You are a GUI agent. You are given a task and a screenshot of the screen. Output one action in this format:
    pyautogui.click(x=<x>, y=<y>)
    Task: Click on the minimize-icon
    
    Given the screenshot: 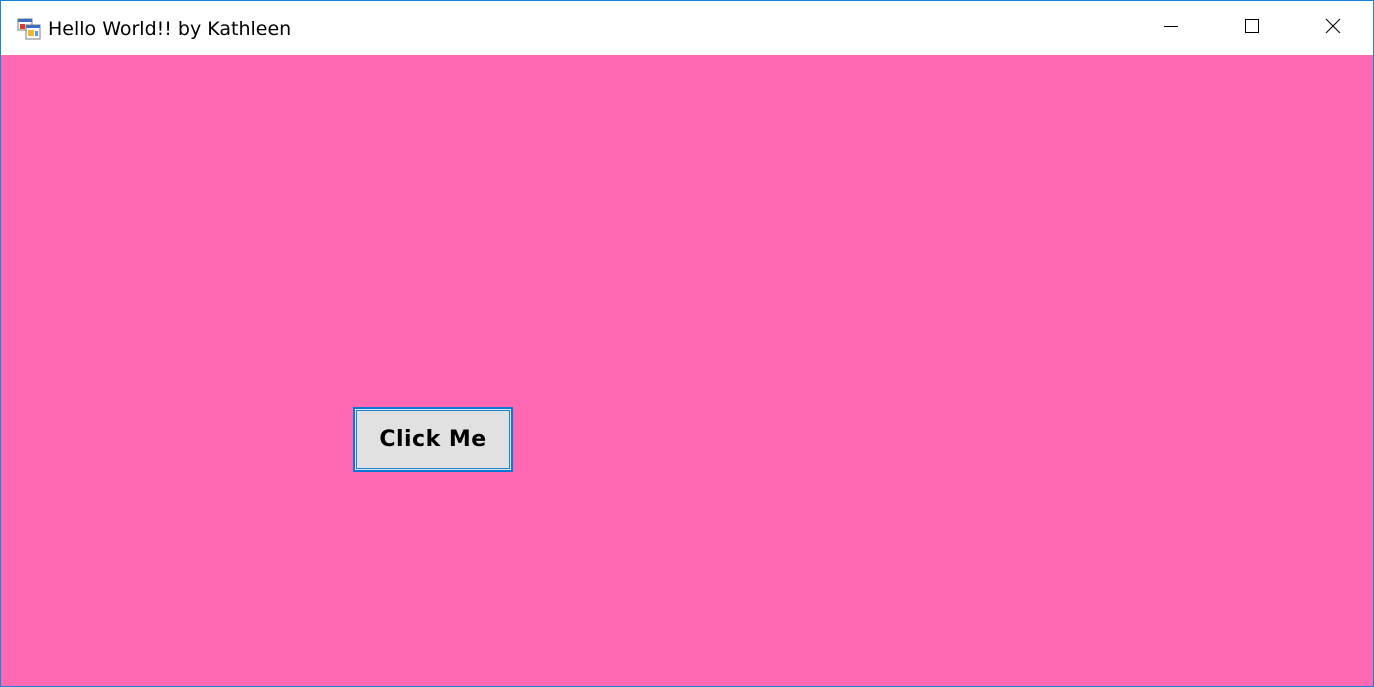 What is the action you would take?
    pyautogui.click(x=1171, y=28)
    